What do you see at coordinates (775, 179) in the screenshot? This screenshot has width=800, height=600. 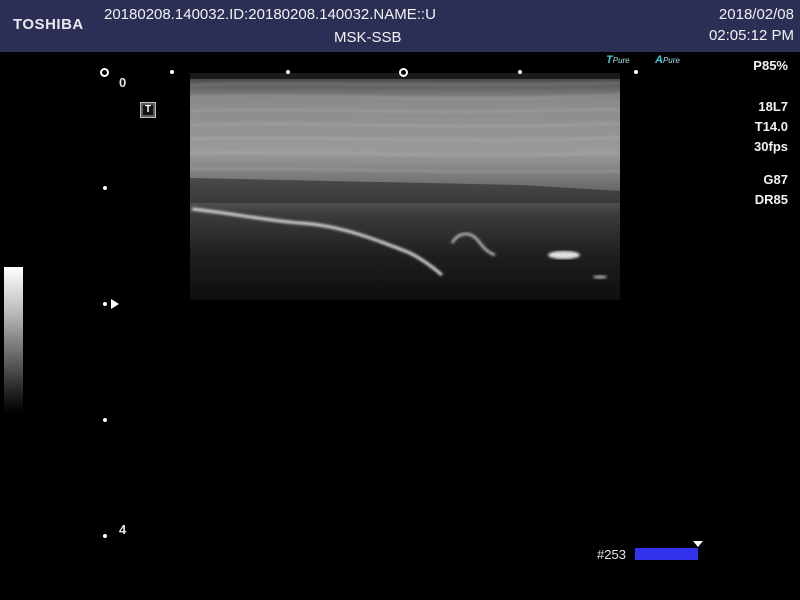 I see `gain-param: G87` at bounding box center [775, 179].